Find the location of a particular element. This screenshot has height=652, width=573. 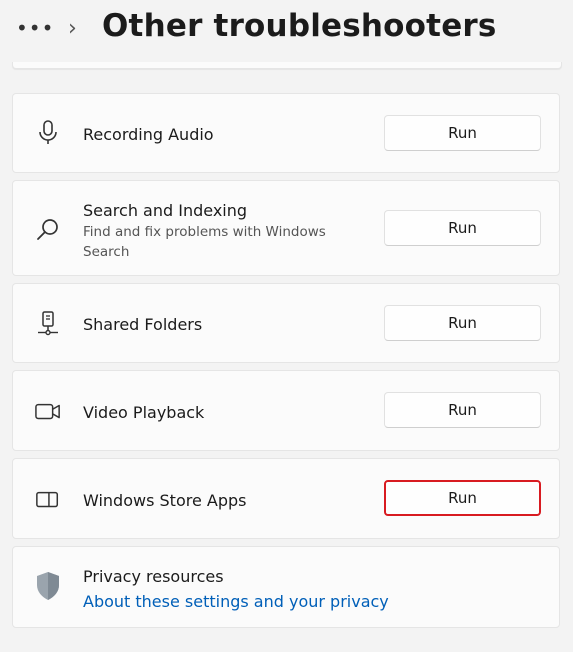

run-video-playback-button: Run is located at coordinates (462, 410).